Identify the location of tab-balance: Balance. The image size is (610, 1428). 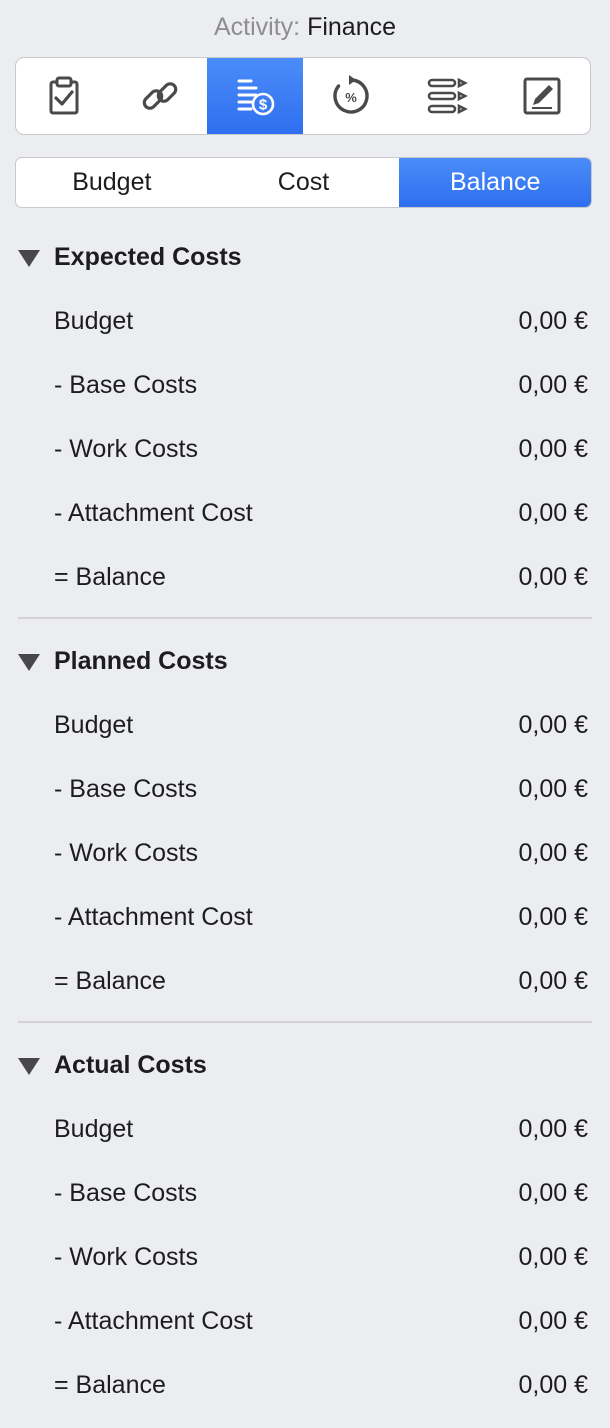
(495, 182).